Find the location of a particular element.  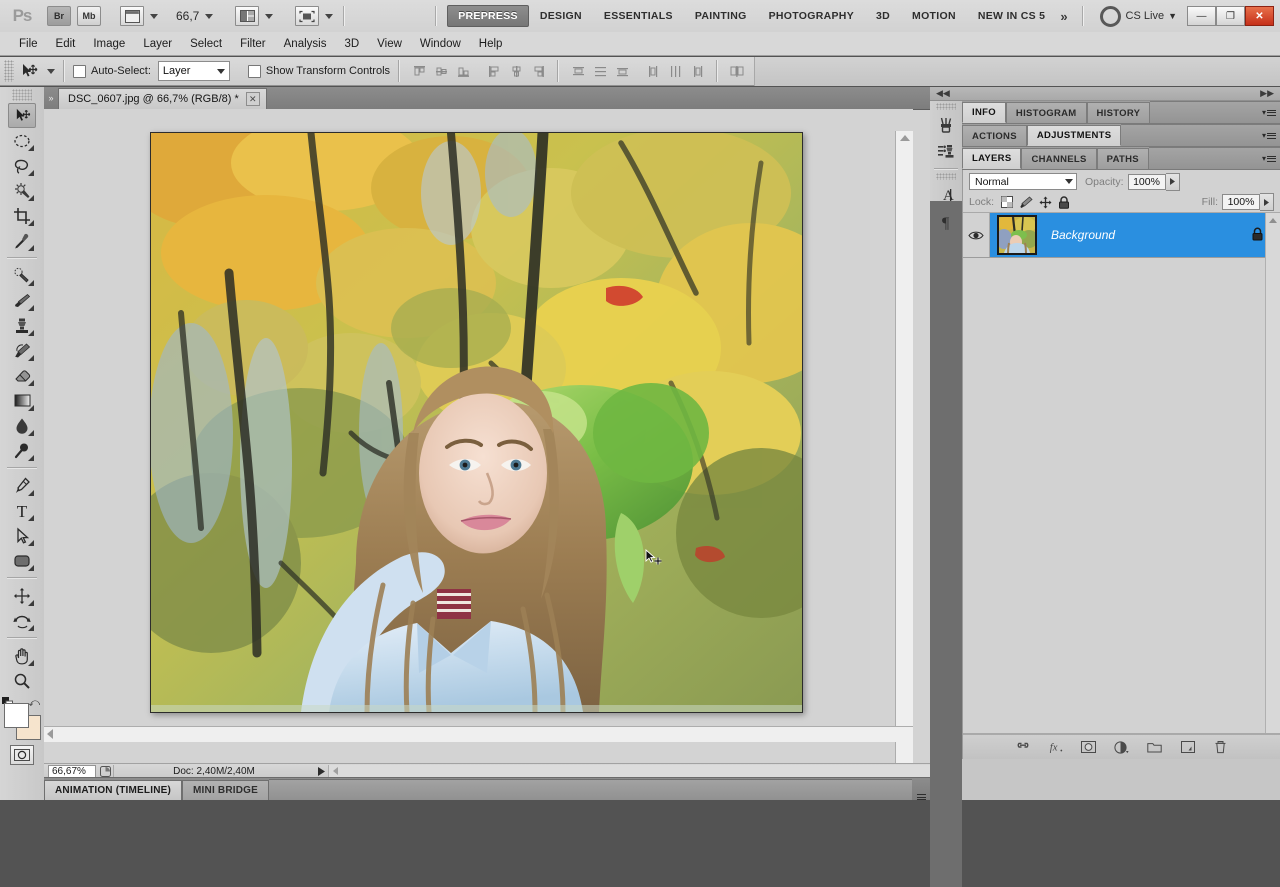

swap-colors-icon: ⤺ is located at coordinates (34, 703).